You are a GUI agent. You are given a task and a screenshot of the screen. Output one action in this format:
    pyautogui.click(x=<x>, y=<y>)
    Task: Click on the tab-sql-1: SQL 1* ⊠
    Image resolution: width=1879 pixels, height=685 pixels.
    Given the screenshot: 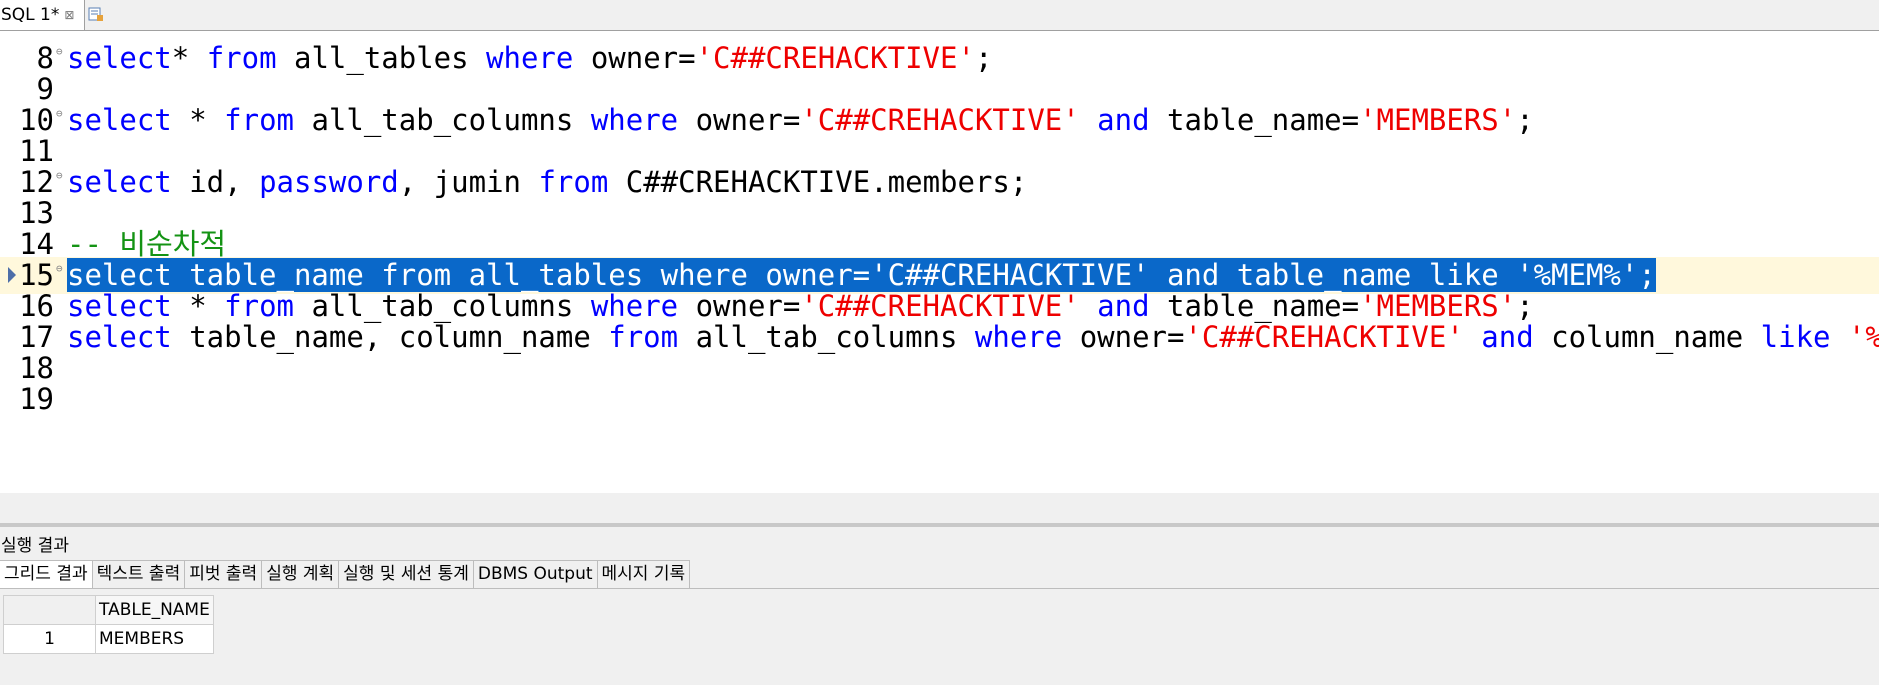 What is the action you would take?
    pyautogui.click(x=42, y=15)
    